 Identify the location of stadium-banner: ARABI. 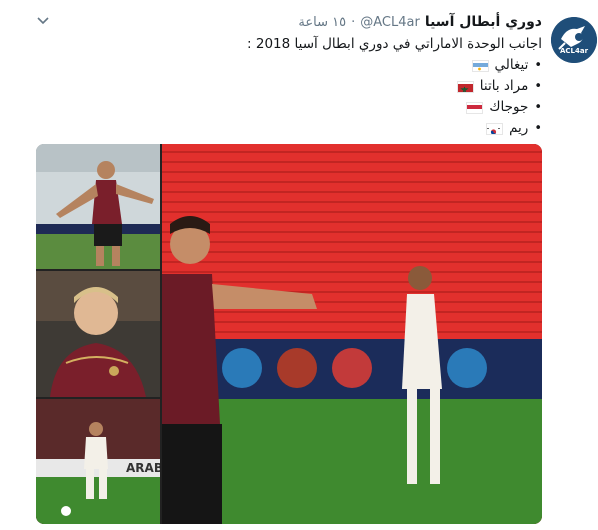
(143, 468).